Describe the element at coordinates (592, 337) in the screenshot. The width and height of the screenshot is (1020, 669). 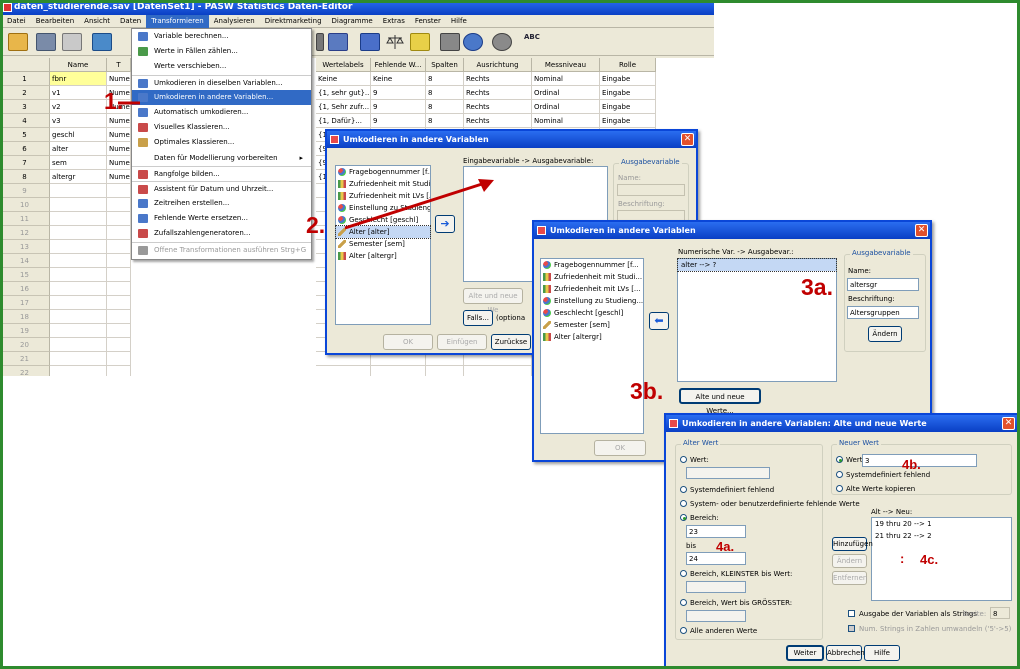
I see `variable-list-item: Alter [altergr]` at that location.